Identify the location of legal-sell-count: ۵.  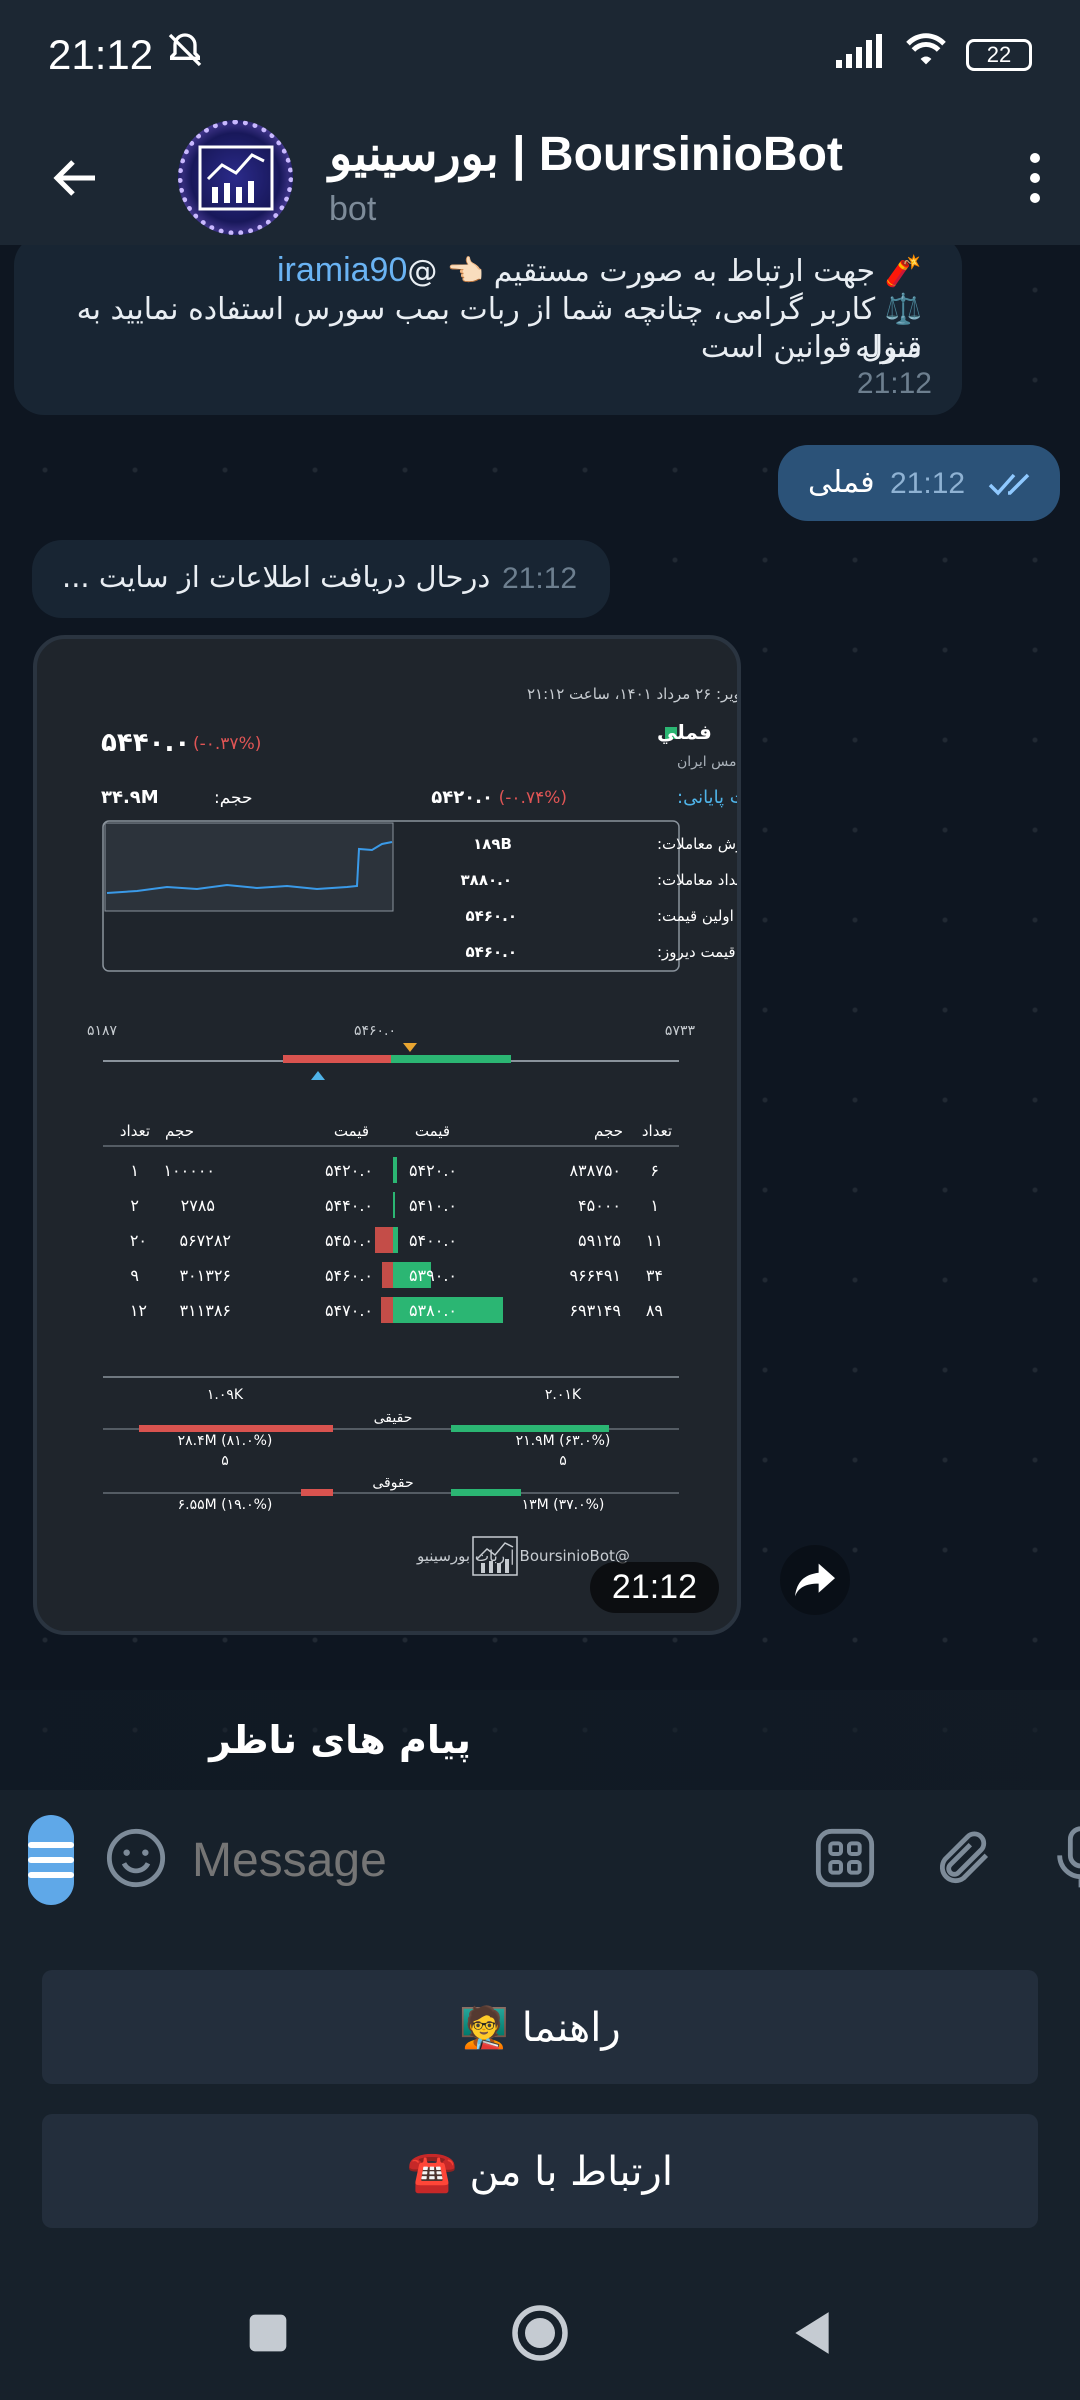
(225, 1461).